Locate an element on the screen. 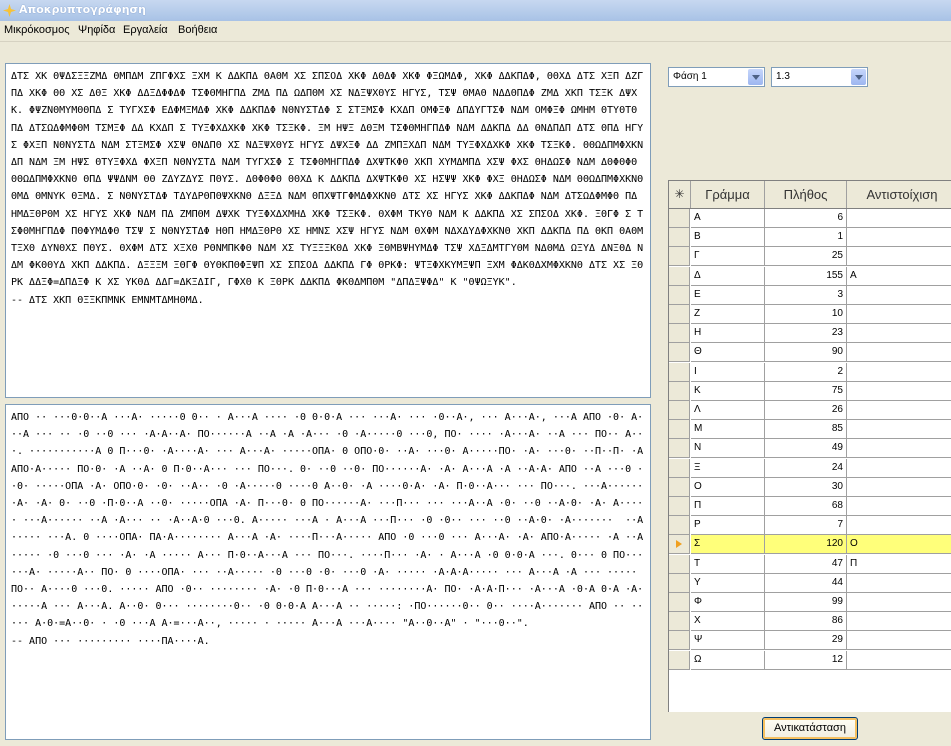  cell-letter: Ι is located at coordinates (728, 372).